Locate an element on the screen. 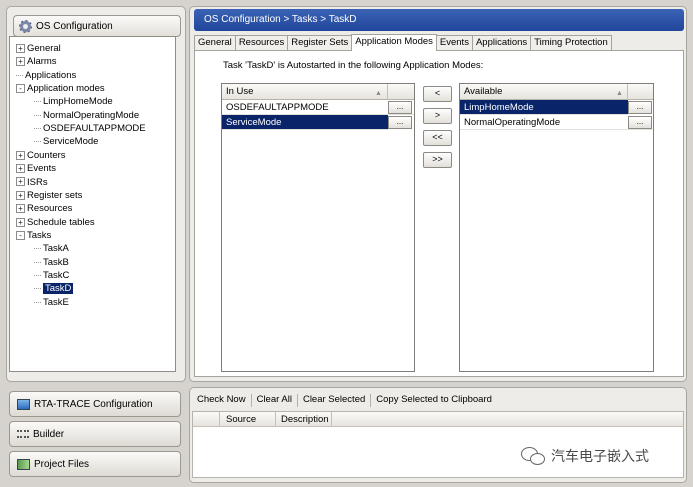 The height and width of the screenshot is (487, 693). move-left-button: < is located at coordinates (437, 94).